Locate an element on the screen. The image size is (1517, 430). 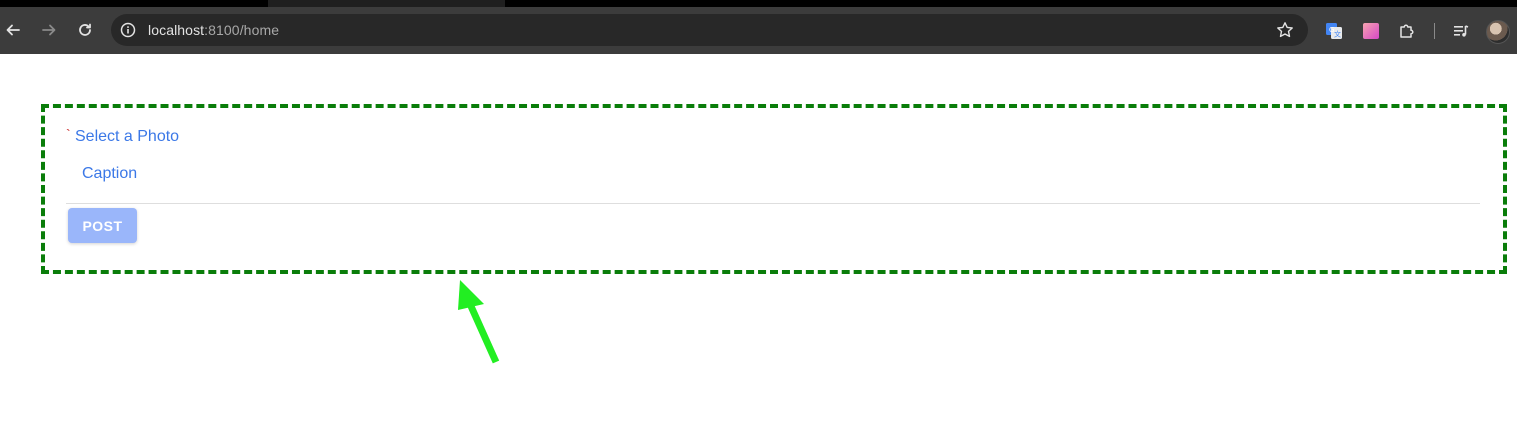
tab-strip is located at coordinates (758, 3).